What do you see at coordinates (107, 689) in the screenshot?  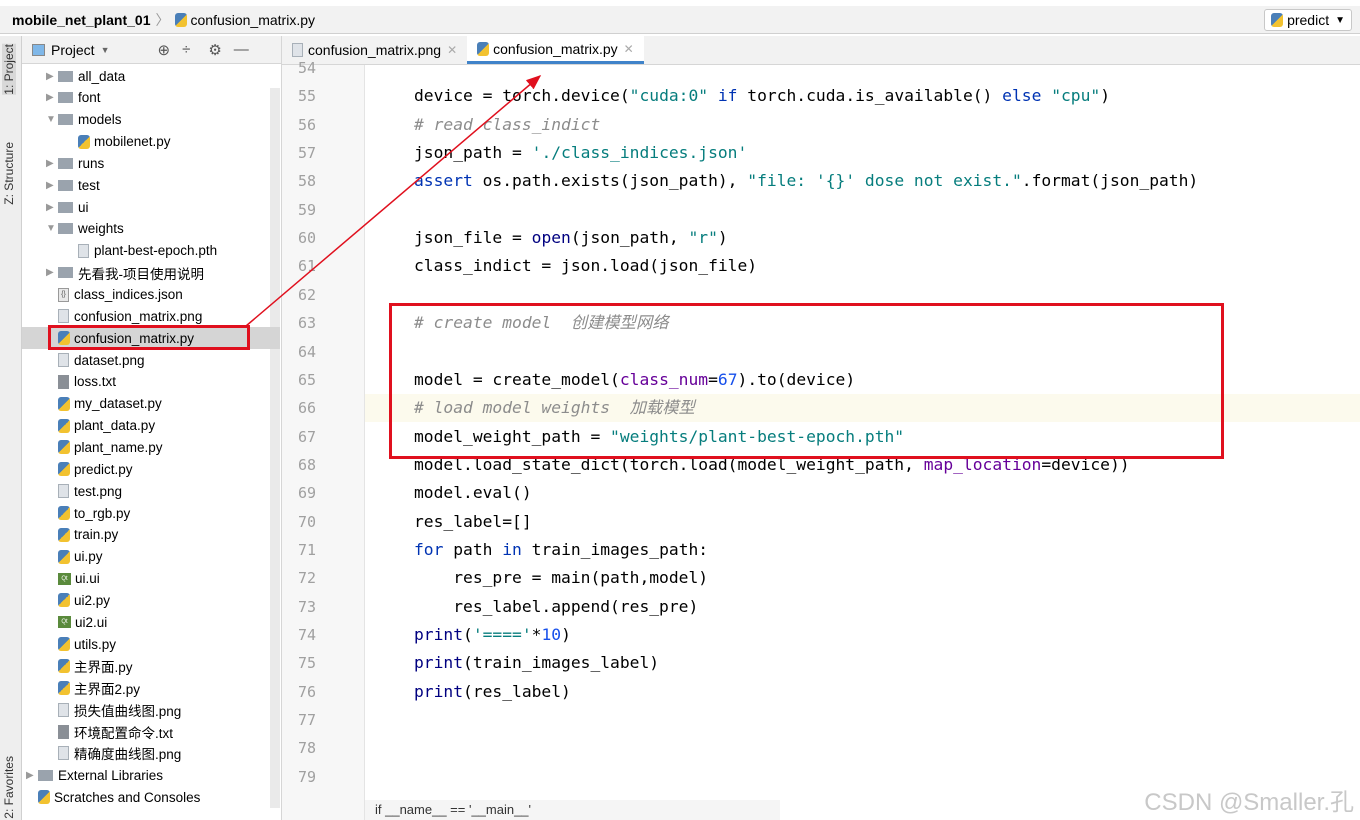 I see `tree-item-label: 主界面2.py` at bounding box center [107, 689].